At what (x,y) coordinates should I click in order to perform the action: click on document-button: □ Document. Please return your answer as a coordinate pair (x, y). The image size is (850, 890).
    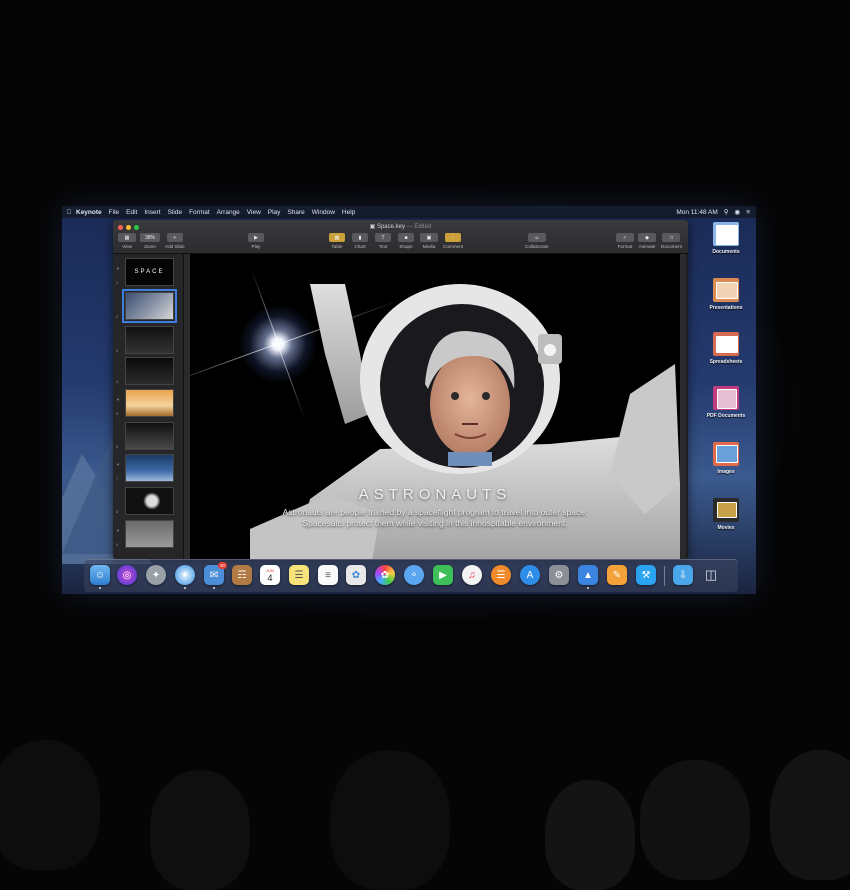
    Looking at the image, I should click on (671, 241).